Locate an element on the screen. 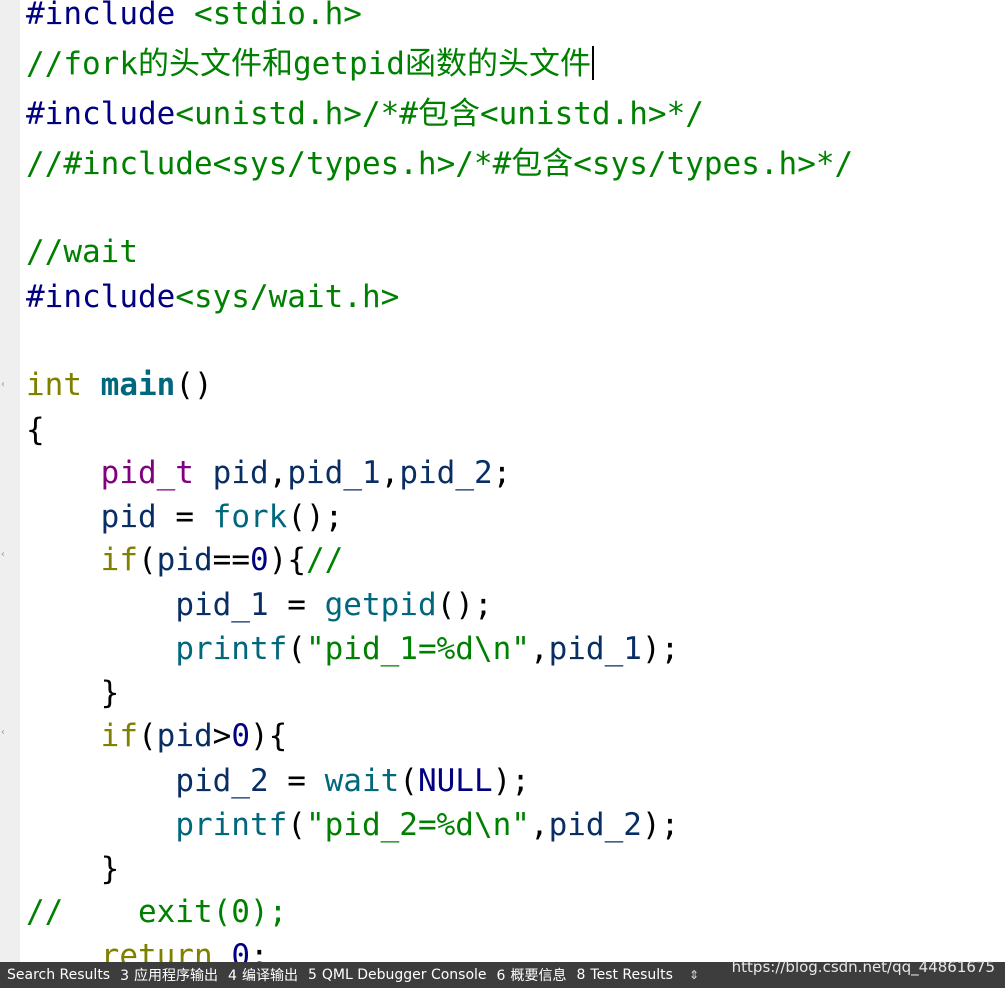 This screenshot has width=1005, height=988. tab-search-results: Search Results is located at coordinates (60, 975).